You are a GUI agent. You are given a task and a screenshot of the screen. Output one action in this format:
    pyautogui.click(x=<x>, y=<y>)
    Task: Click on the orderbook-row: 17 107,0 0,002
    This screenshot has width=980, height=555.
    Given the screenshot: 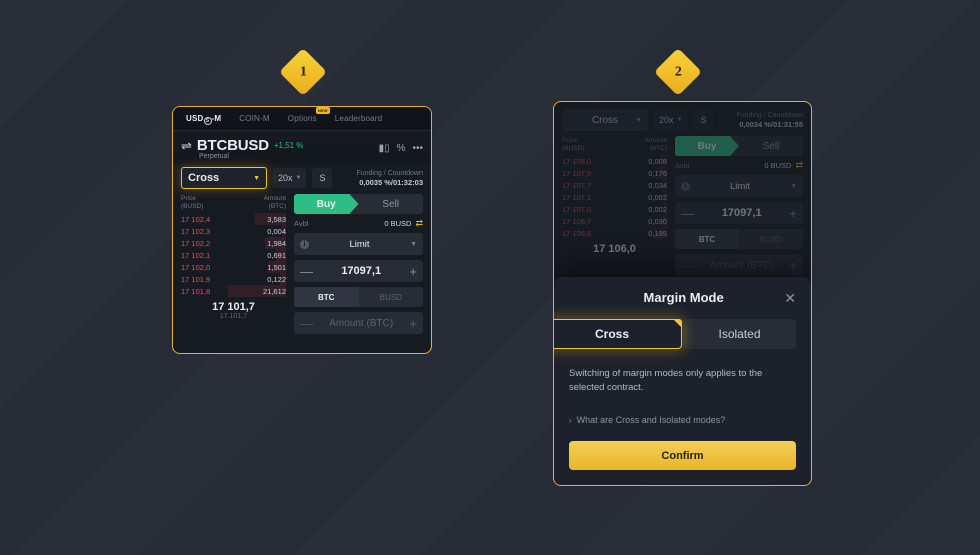 What is the action you would take?
    pyautogui.click(x=614, y=209)
    